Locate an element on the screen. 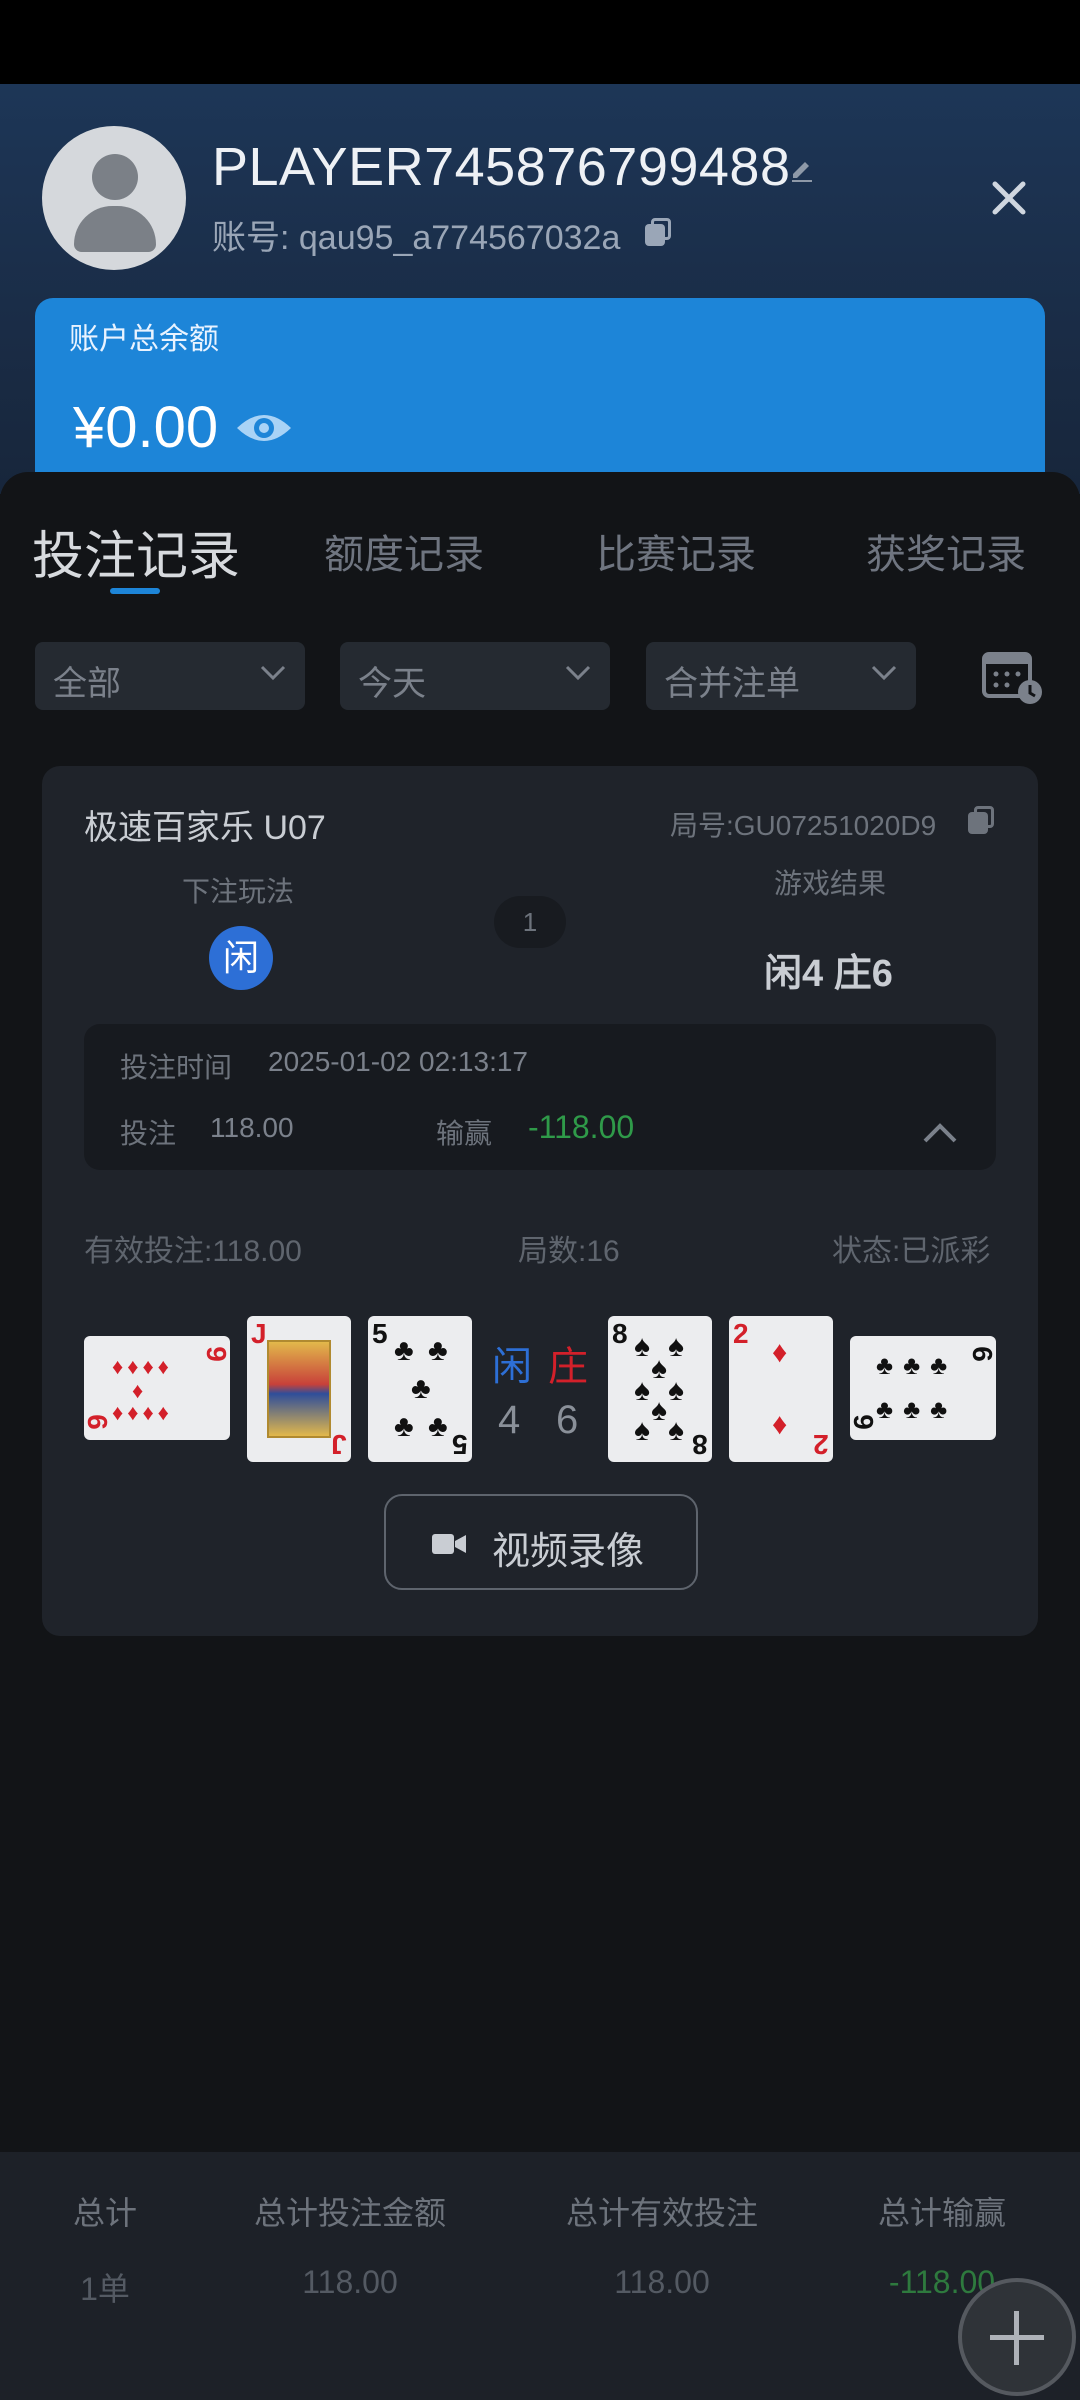 Image resolution: width=1080 pixels, height=2400 pixels. tab-match-records: 比赛记录 is located at coordinates (676, 551).